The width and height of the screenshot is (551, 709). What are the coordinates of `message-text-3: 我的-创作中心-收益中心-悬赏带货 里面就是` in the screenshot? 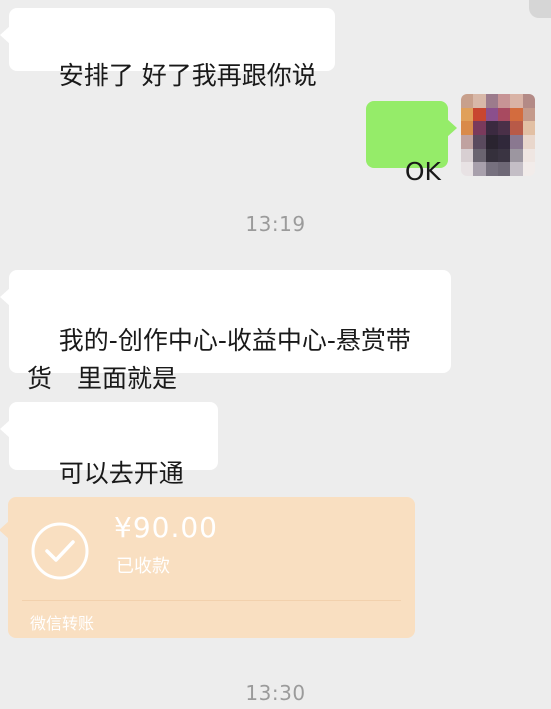 It's located at (219, 359).